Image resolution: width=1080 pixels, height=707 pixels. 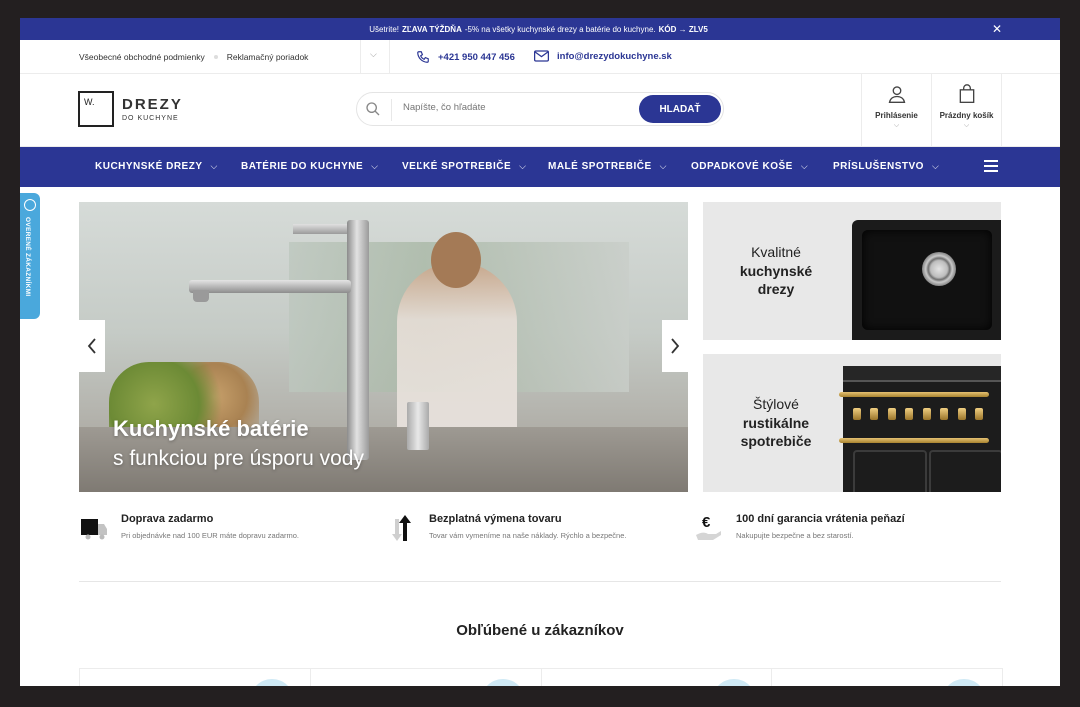 What do you see at coordinates (30, 205) in the screenshot?
I see `shield-icon` at bounding box center [30, 205].